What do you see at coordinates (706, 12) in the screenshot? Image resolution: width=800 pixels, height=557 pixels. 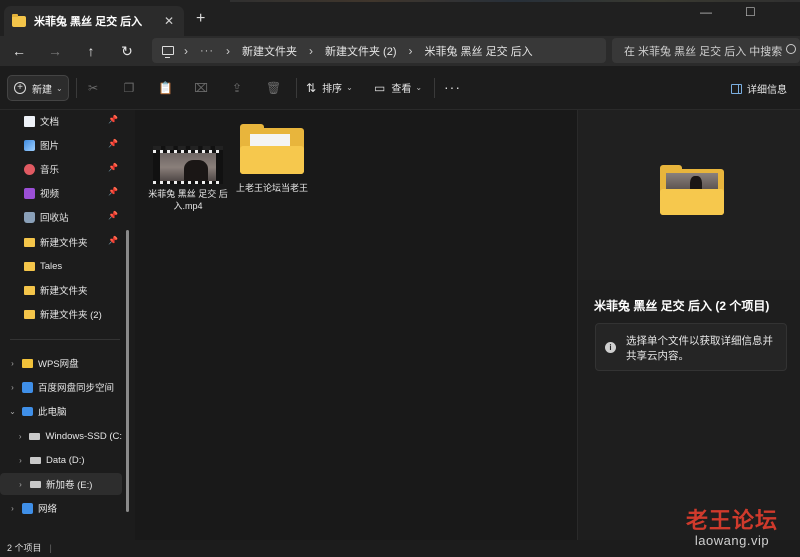 I see `minimize-button: —` at bounding box center [706, 12].